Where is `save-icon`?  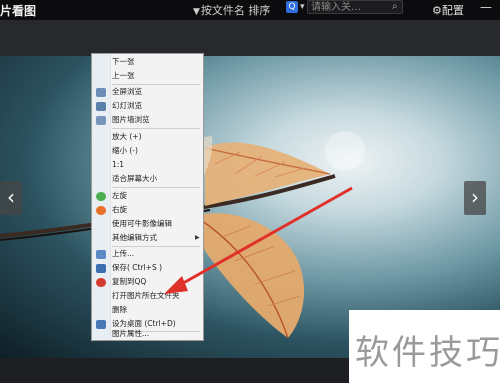
save-icon is located at coordinates (101, 268).